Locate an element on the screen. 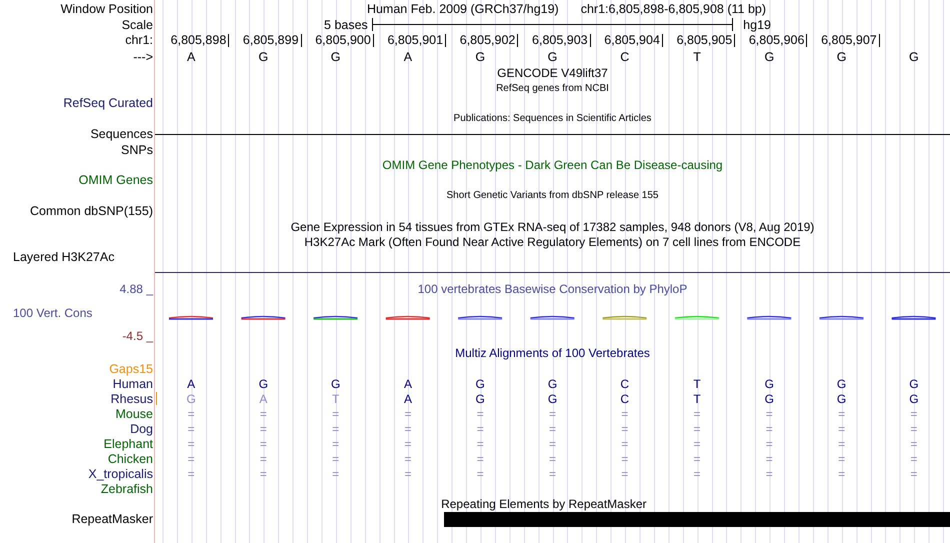  position-label: 6,805,904 is located at coordinates (632, 40).